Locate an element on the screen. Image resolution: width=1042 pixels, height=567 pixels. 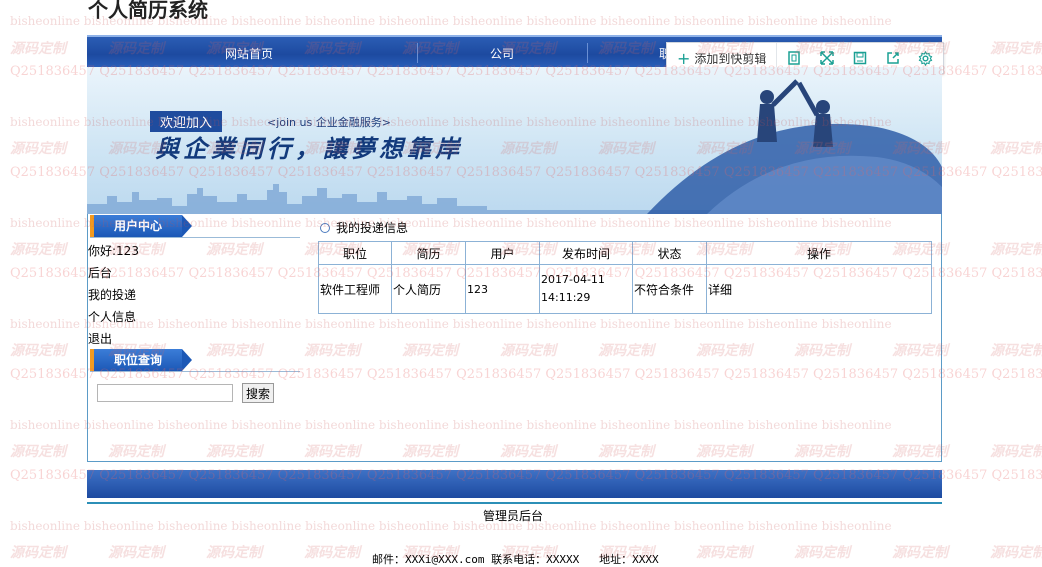
column-header-position: 职位 is located at coordinates (355, 253).